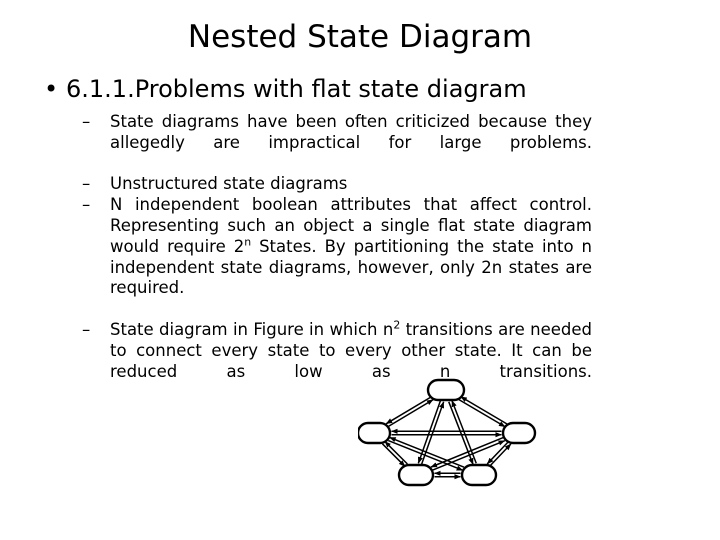 This screenshot has height=540, width=720. What do you see at coordinates (519, 433) in the screenshot?
I see `state-node-s3` at bounding box center [519, 433].